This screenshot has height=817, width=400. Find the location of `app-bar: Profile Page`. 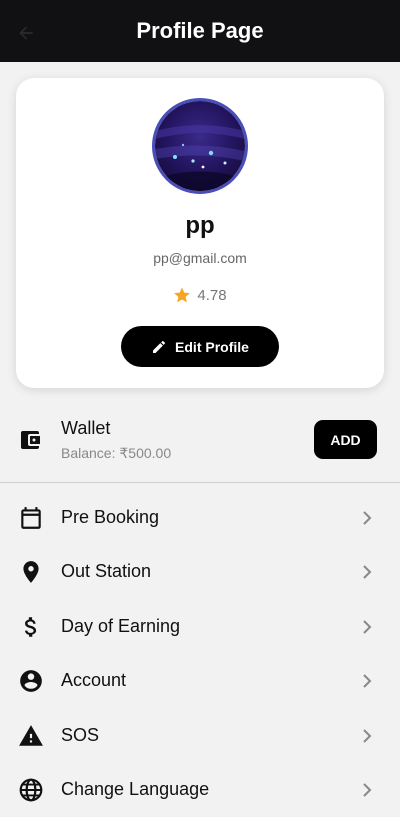

app-bar: Profile Page is located at coordinates (200, 31).